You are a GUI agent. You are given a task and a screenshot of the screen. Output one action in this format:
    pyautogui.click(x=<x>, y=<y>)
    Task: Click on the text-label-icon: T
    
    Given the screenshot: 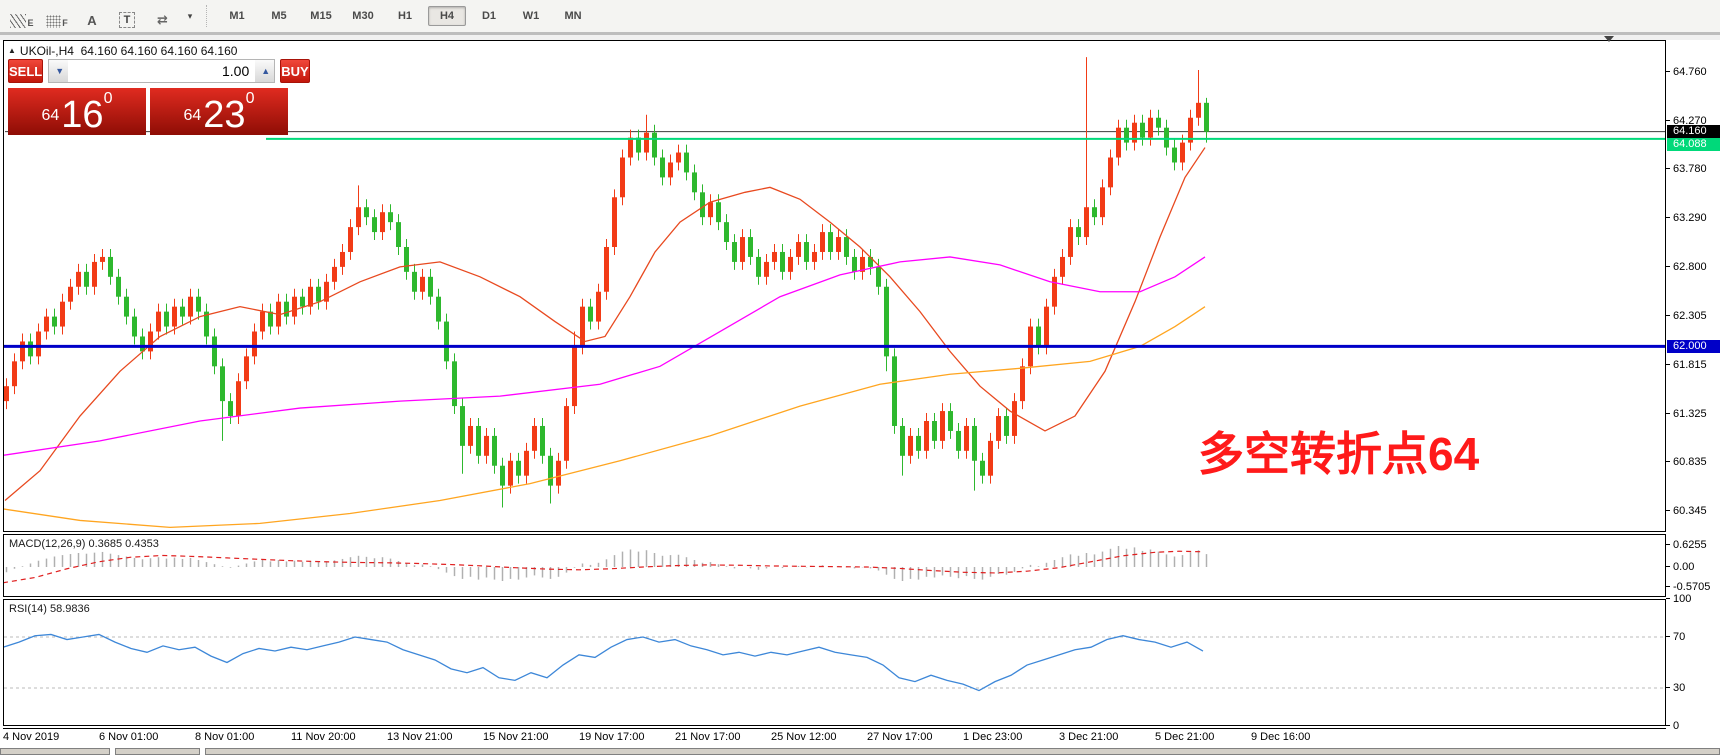 What is the action you would take?
    pyautogui.click(x=127, y=16)
    